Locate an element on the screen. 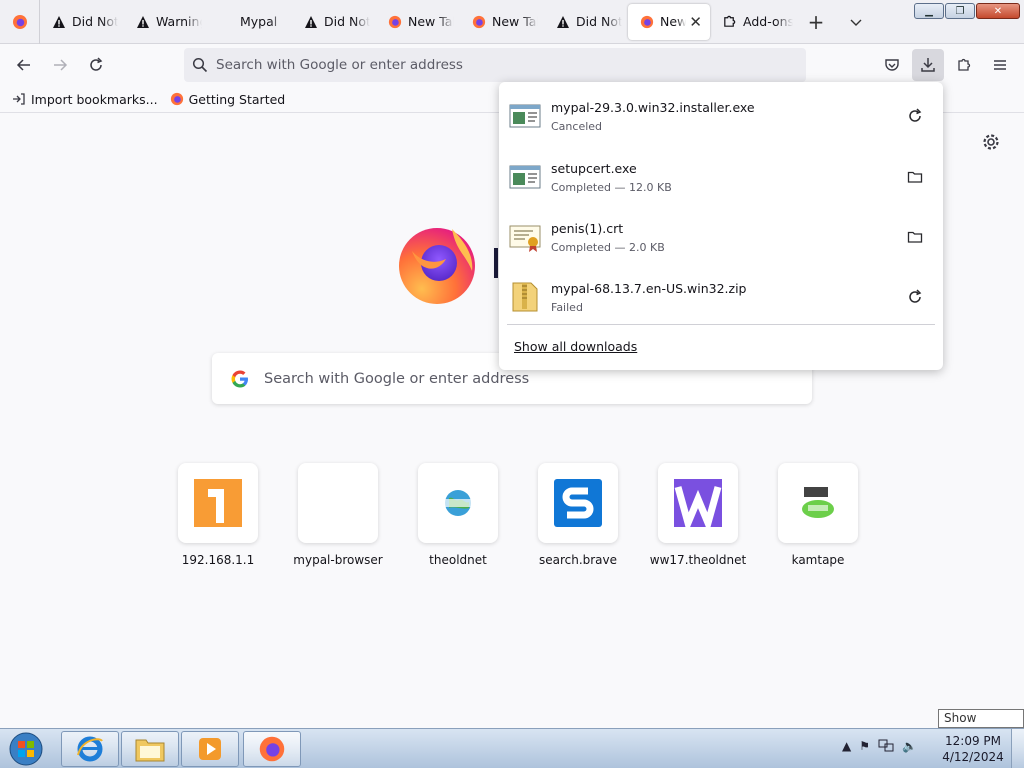 This screenshot has width=1024, height=768. bookmark-getting-started: Getting Started is located at coordinates (228, 99).